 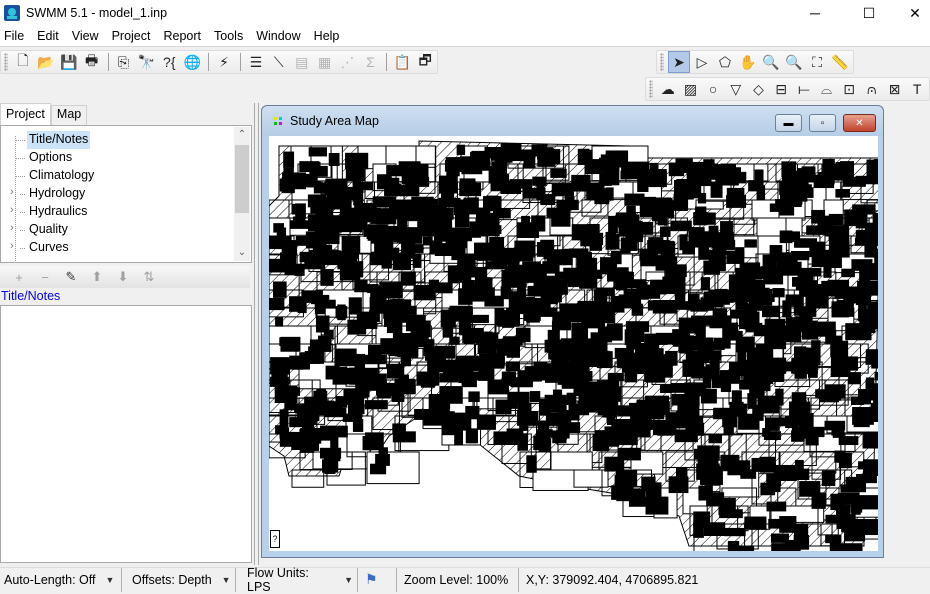 I want to click on select-region-icon: ⬠, so click(x=725, y=62).